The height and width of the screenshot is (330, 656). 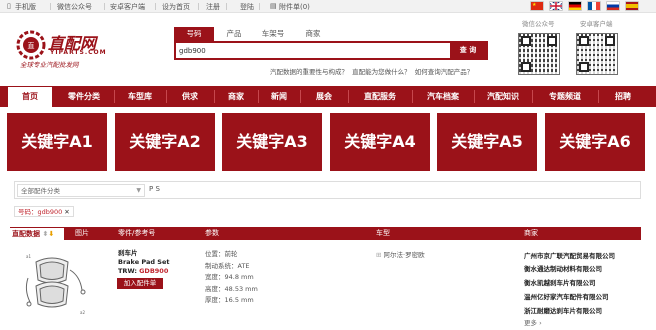 I want to click on link-register: 注册, so click(x=213, y=7).